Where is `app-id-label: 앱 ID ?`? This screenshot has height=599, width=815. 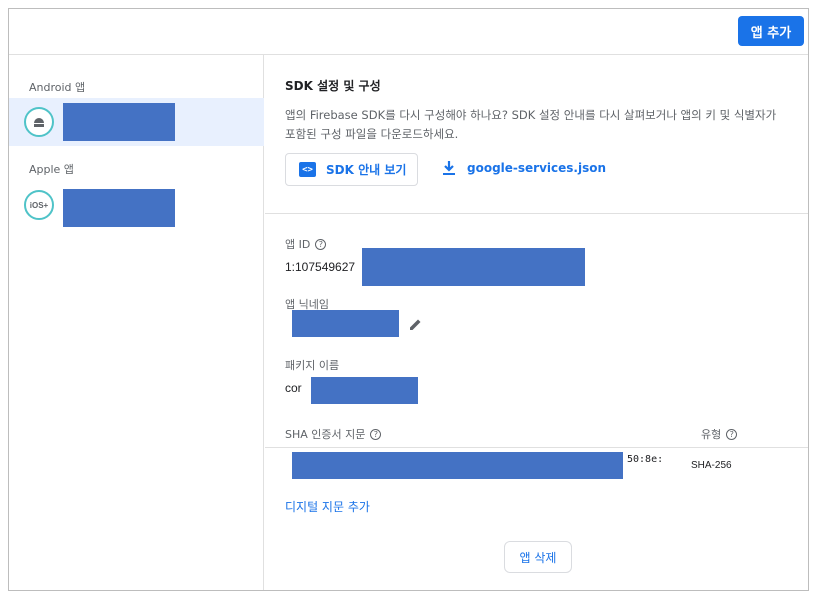
app-id-label: 앱 ID ? is located at coordinates (306, 244).